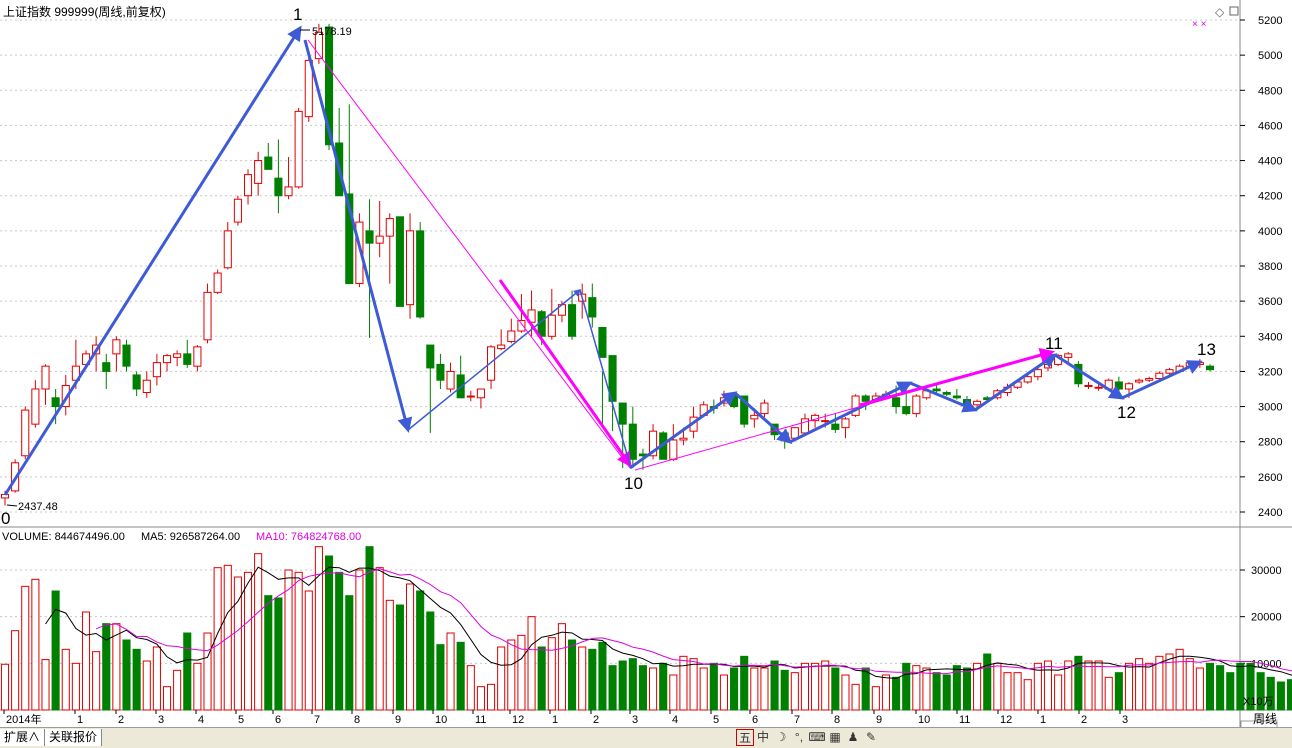  What do you see at coordinates (964, 720) in the screenshot?
I see `month-label: 11` at bounding box center [964, 720].